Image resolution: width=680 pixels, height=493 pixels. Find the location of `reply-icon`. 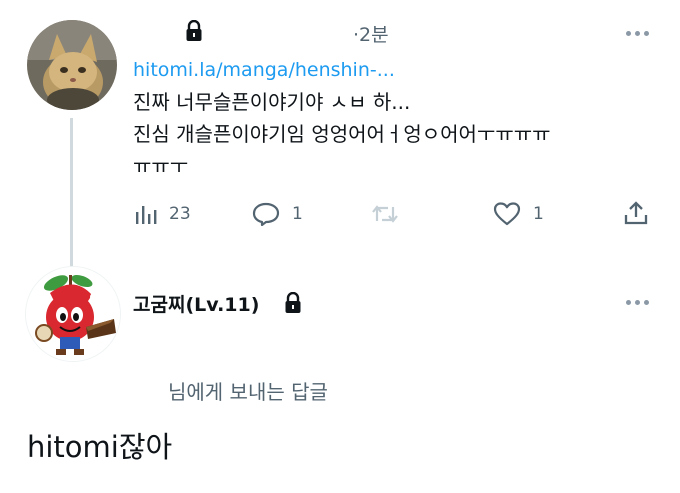

reply-icon is located at coordinates (266, 214).